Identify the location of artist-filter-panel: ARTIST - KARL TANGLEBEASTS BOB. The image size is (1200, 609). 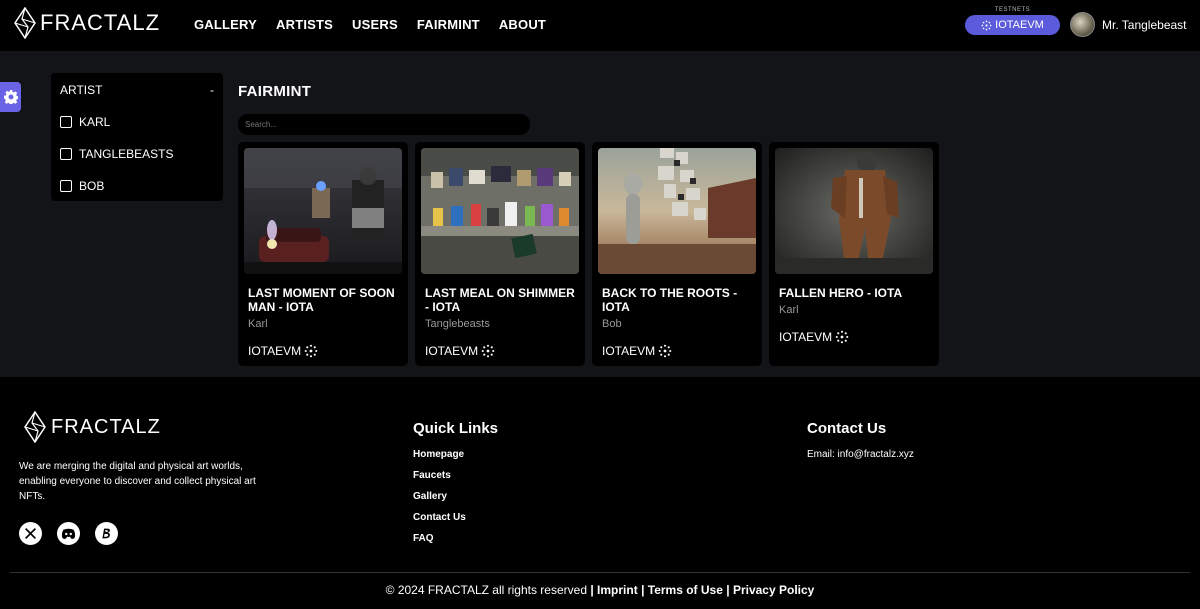
(137, 137).